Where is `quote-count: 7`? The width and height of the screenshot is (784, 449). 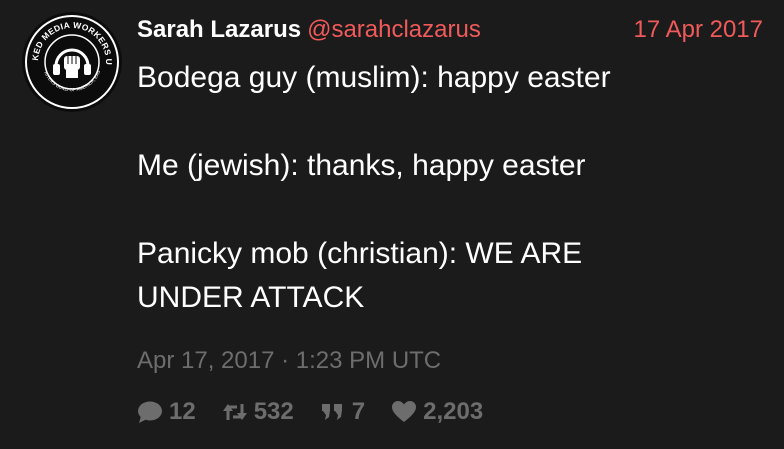
quote-count: 7 is located at coordinates (358, 411).